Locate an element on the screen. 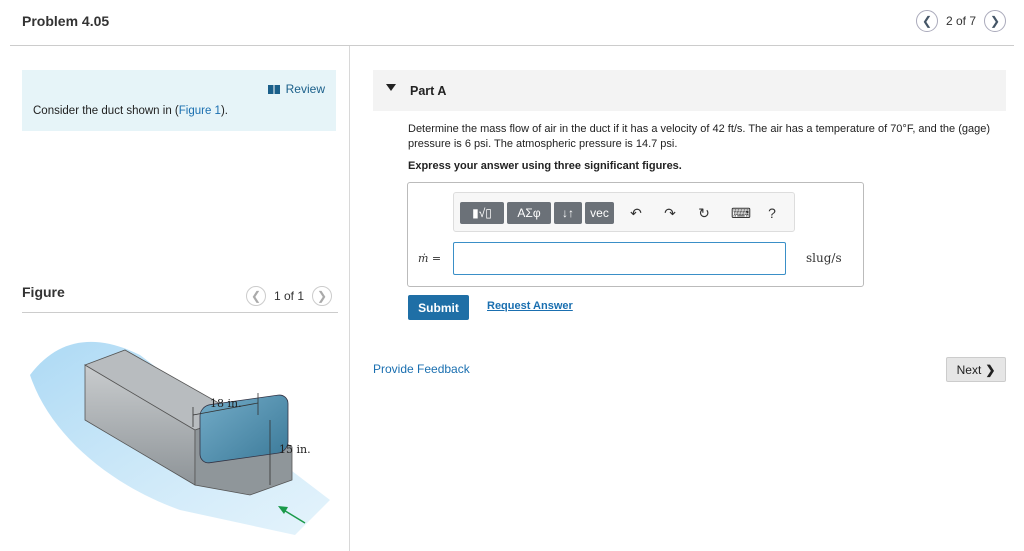  problem-title: Problem 4.05 is located at coordinates (66, 21).